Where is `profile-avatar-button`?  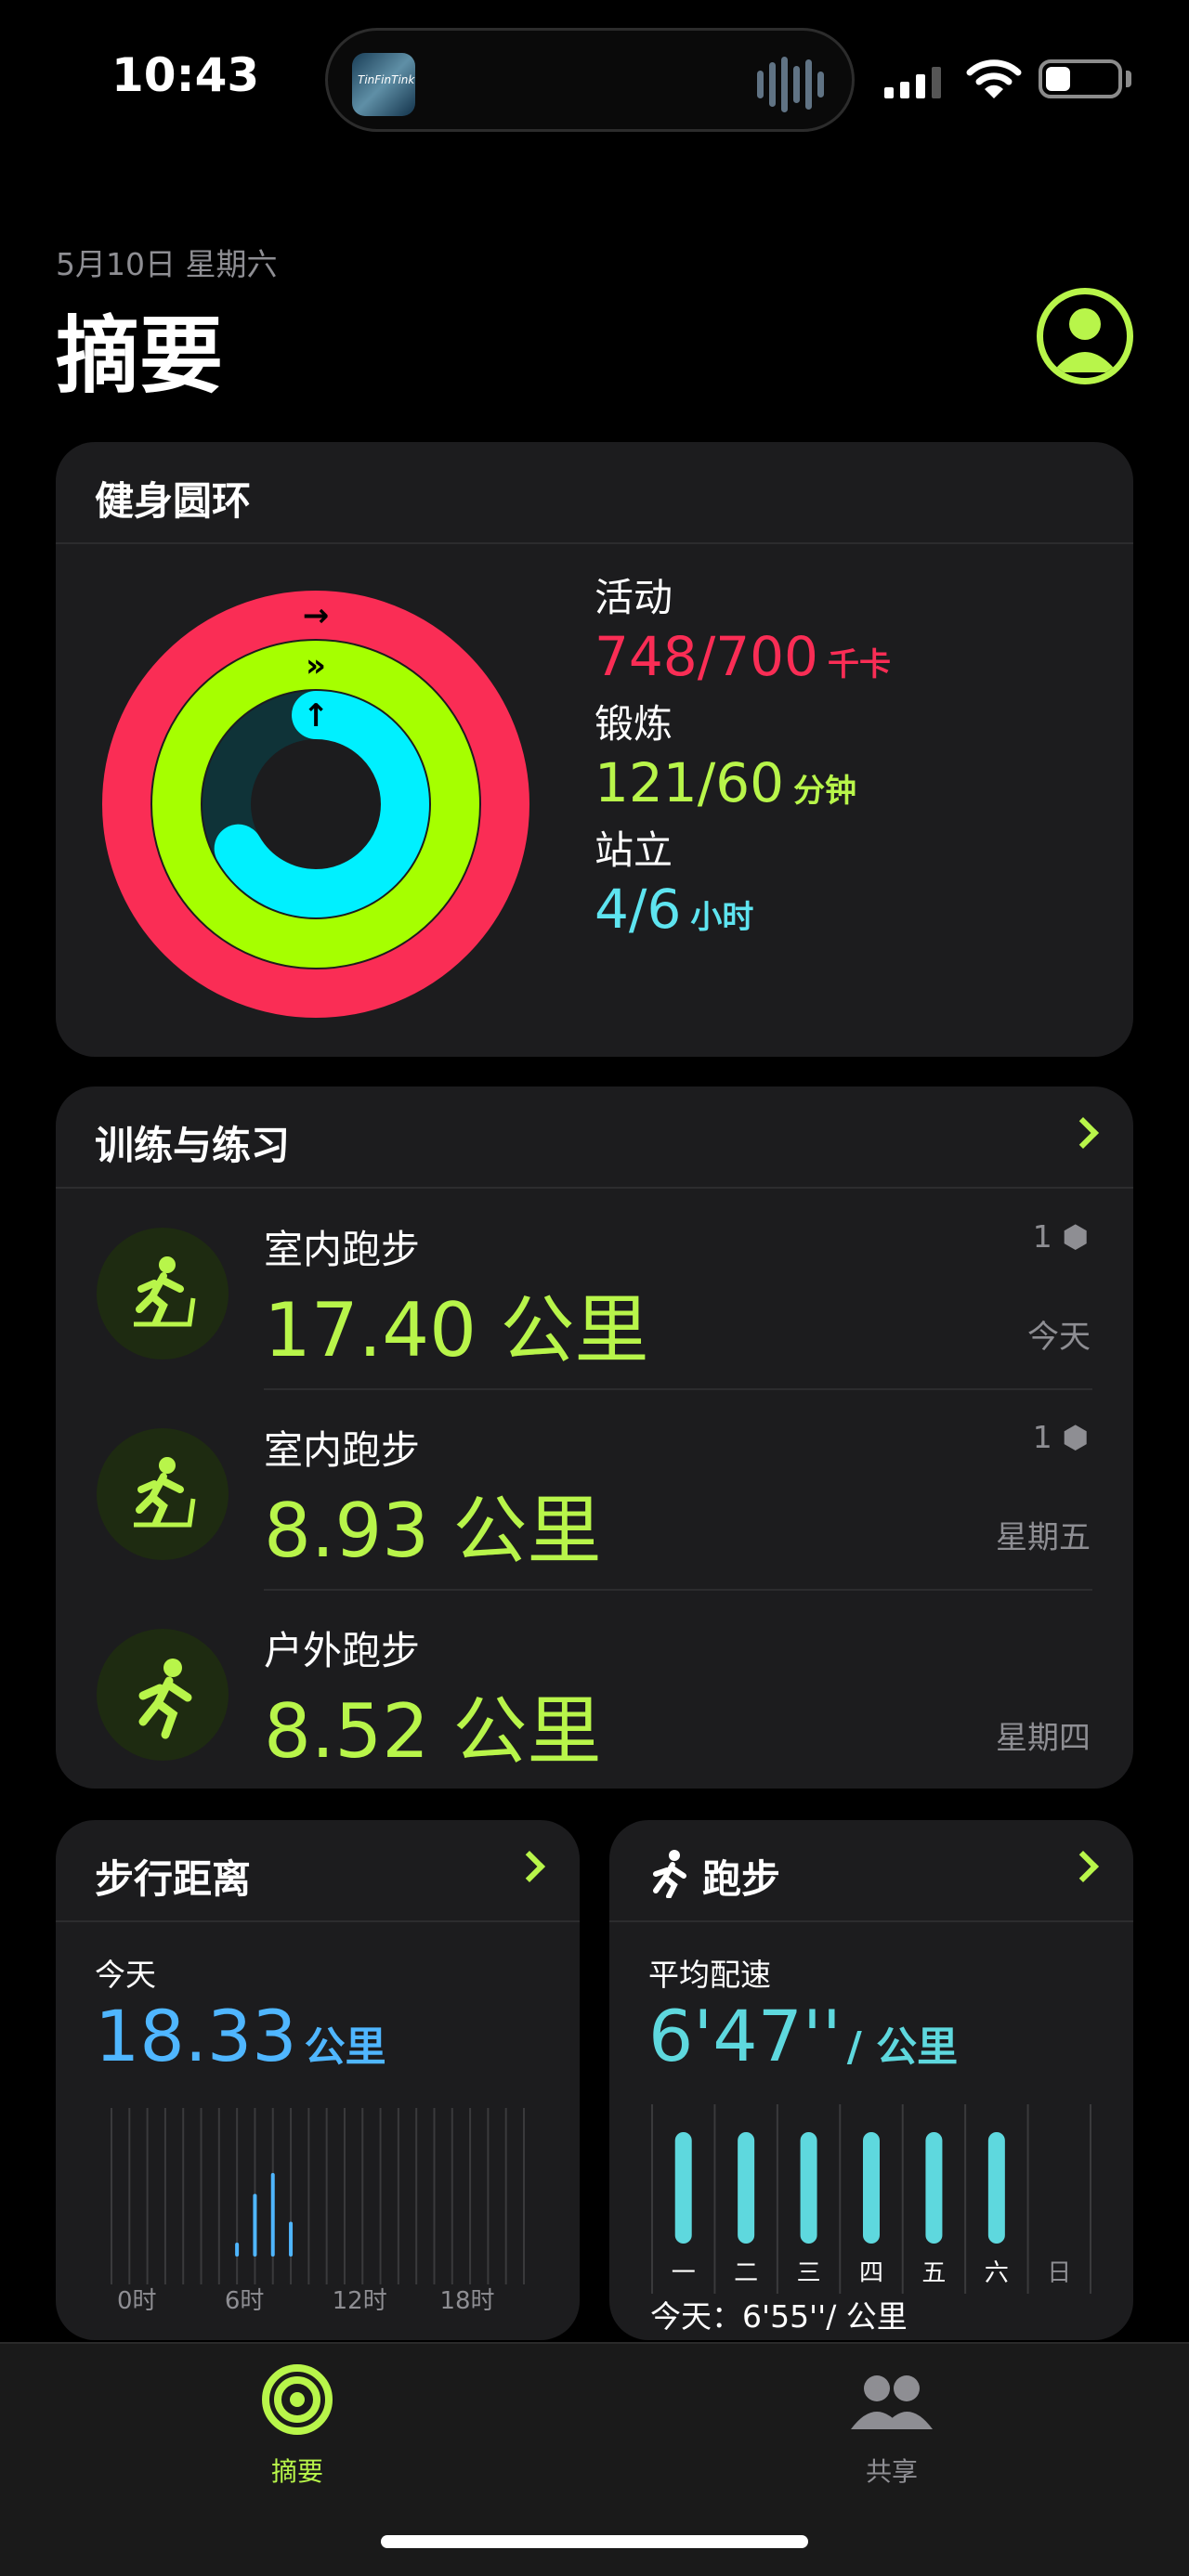
profile-avatar-button is located at coordinates (1085, 336).